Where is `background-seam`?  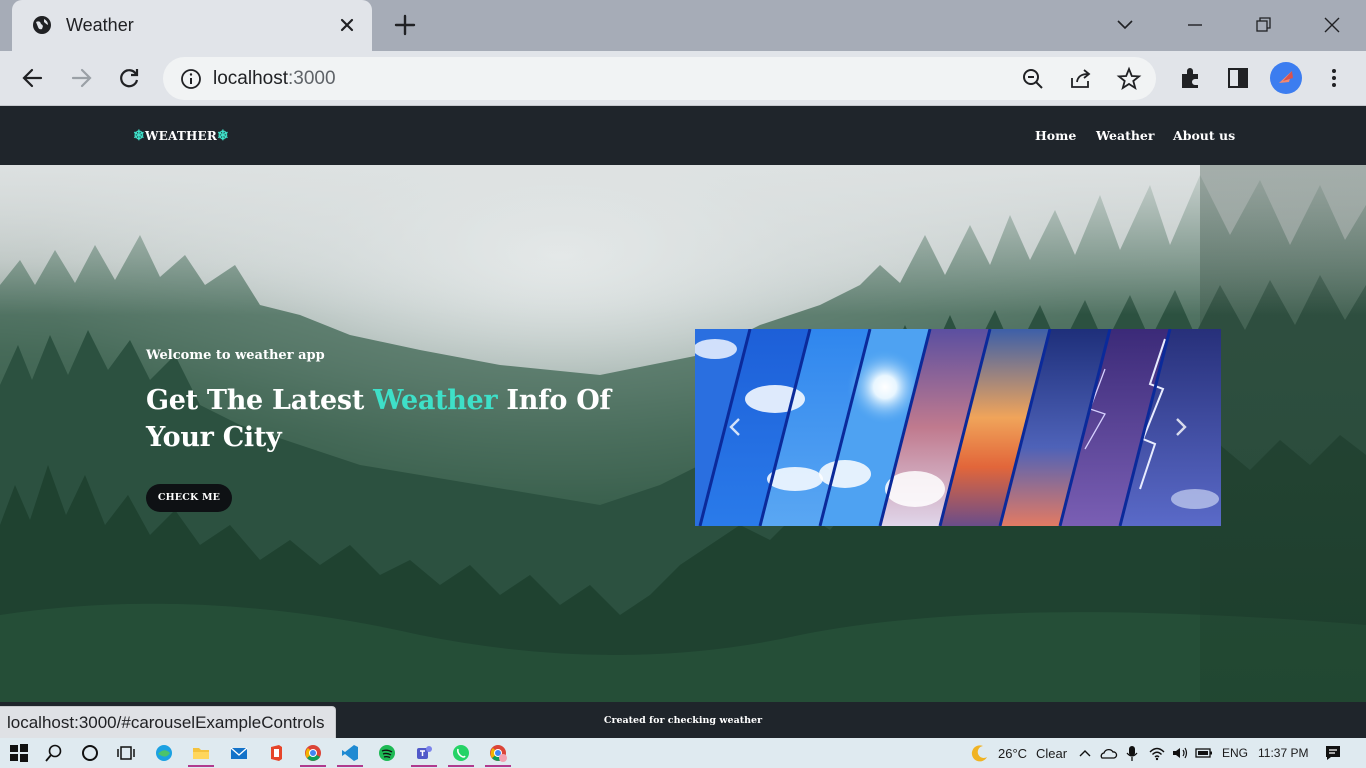 background-seam is located at coordinates (1283, 433).